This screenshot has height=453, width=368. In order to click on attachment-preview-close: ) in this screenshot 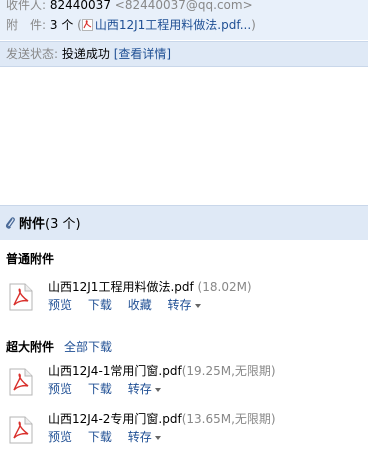, I will do `click(253, 25)`.